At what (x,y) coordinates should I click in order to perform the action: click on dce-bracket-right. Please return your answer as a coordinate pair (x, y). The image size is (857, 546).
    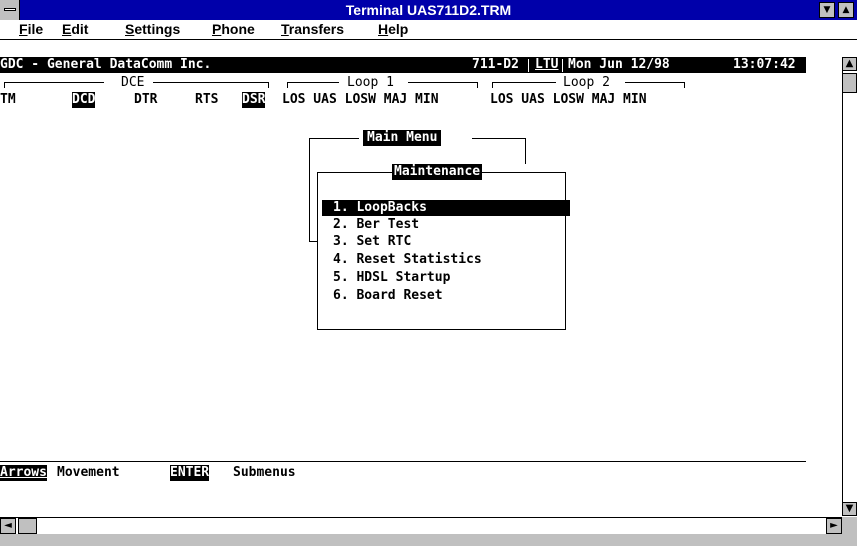
    Looking at the image, I should click on (211, 82).